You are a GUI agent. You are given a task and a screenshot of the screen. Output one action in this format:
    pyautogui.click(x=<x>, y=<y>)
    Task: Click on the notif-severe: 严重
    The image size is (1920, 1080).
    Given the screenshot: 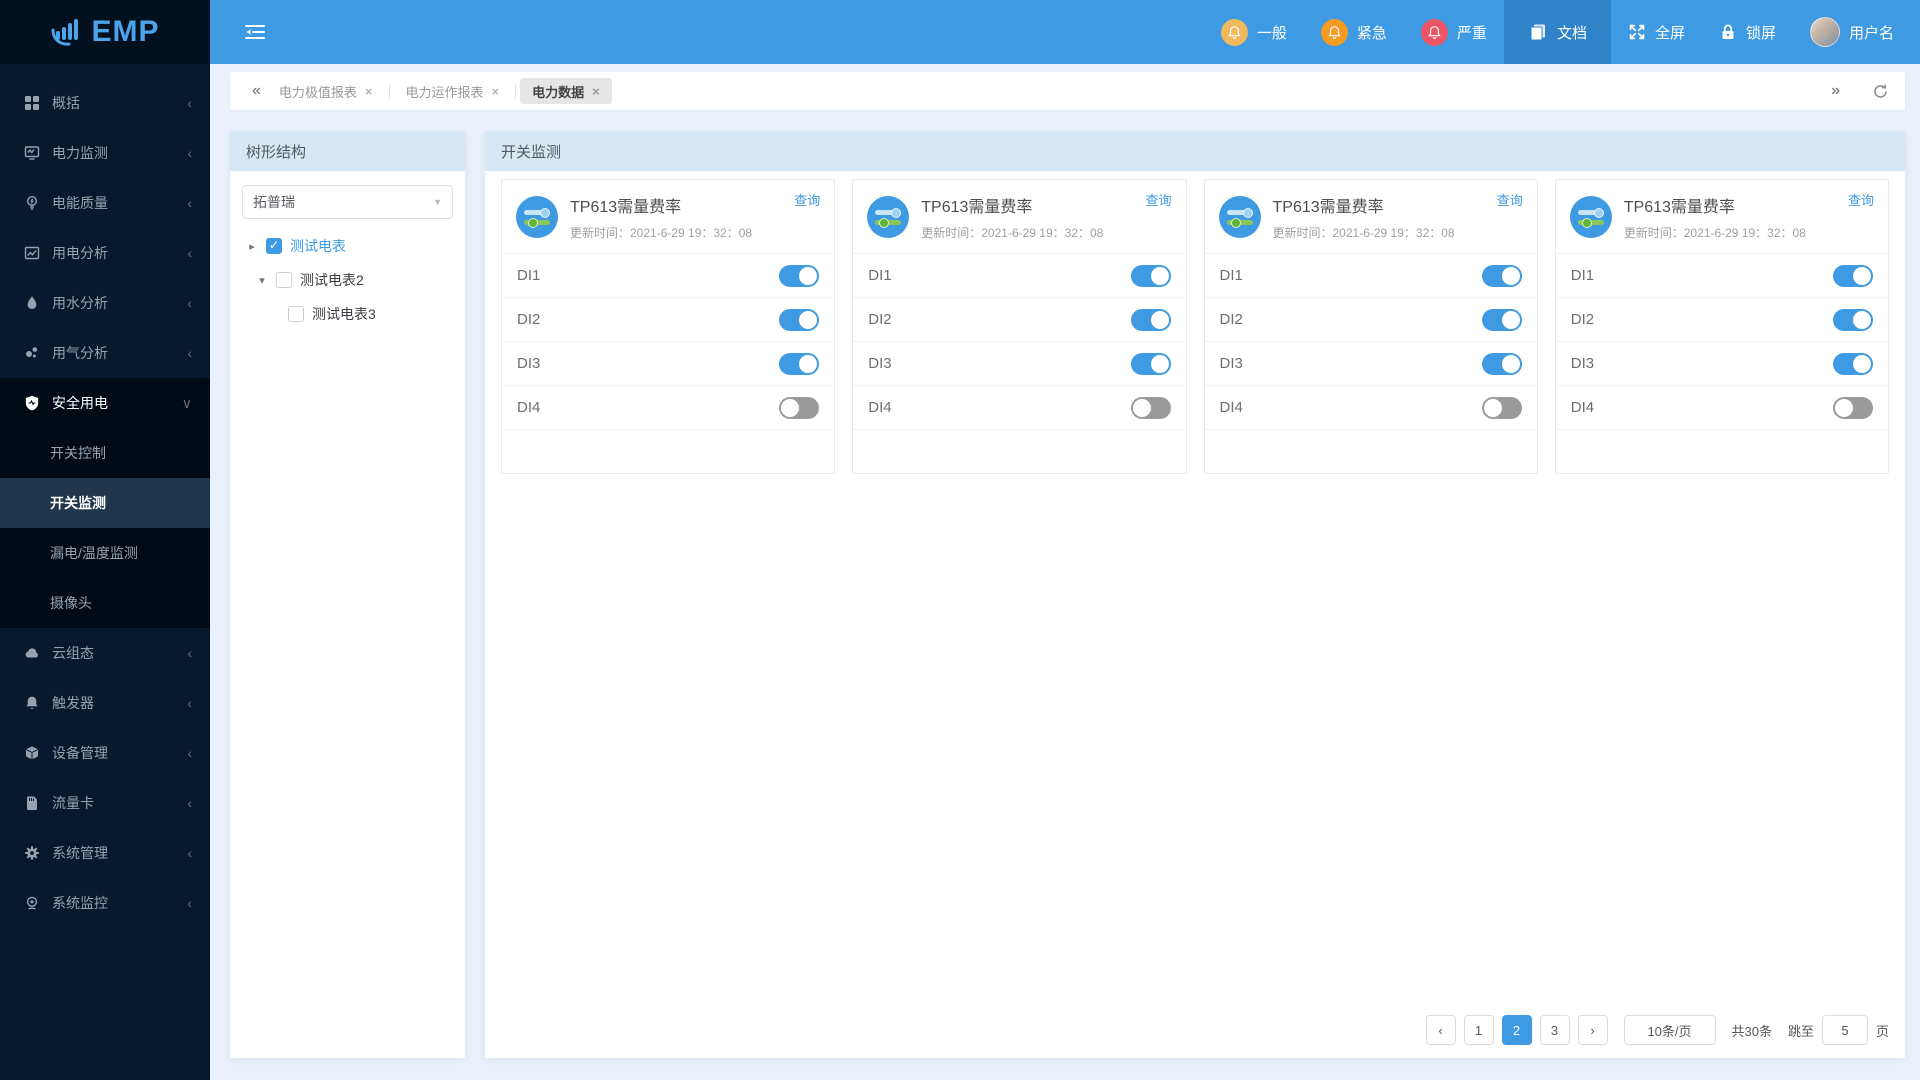 What is the action you would take?
    pyautogui.click(x=1454, y=32)
    